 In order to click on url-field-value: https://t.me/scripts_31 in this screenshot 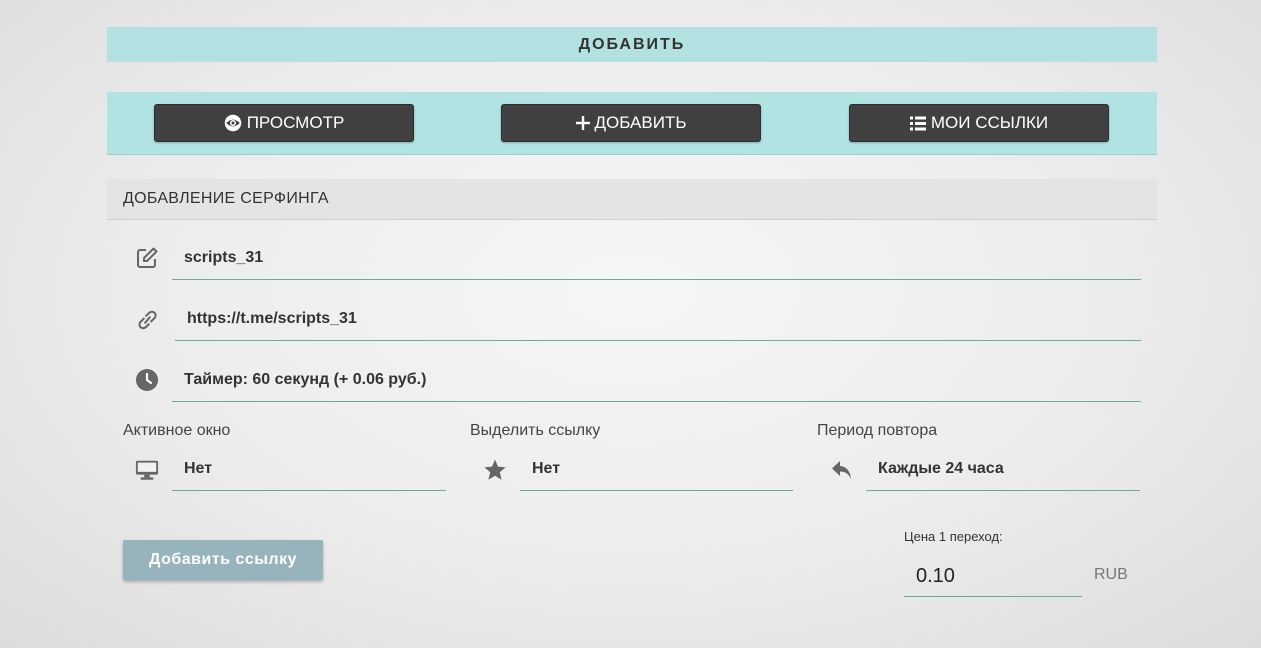, I will do `click(272, 318)`.